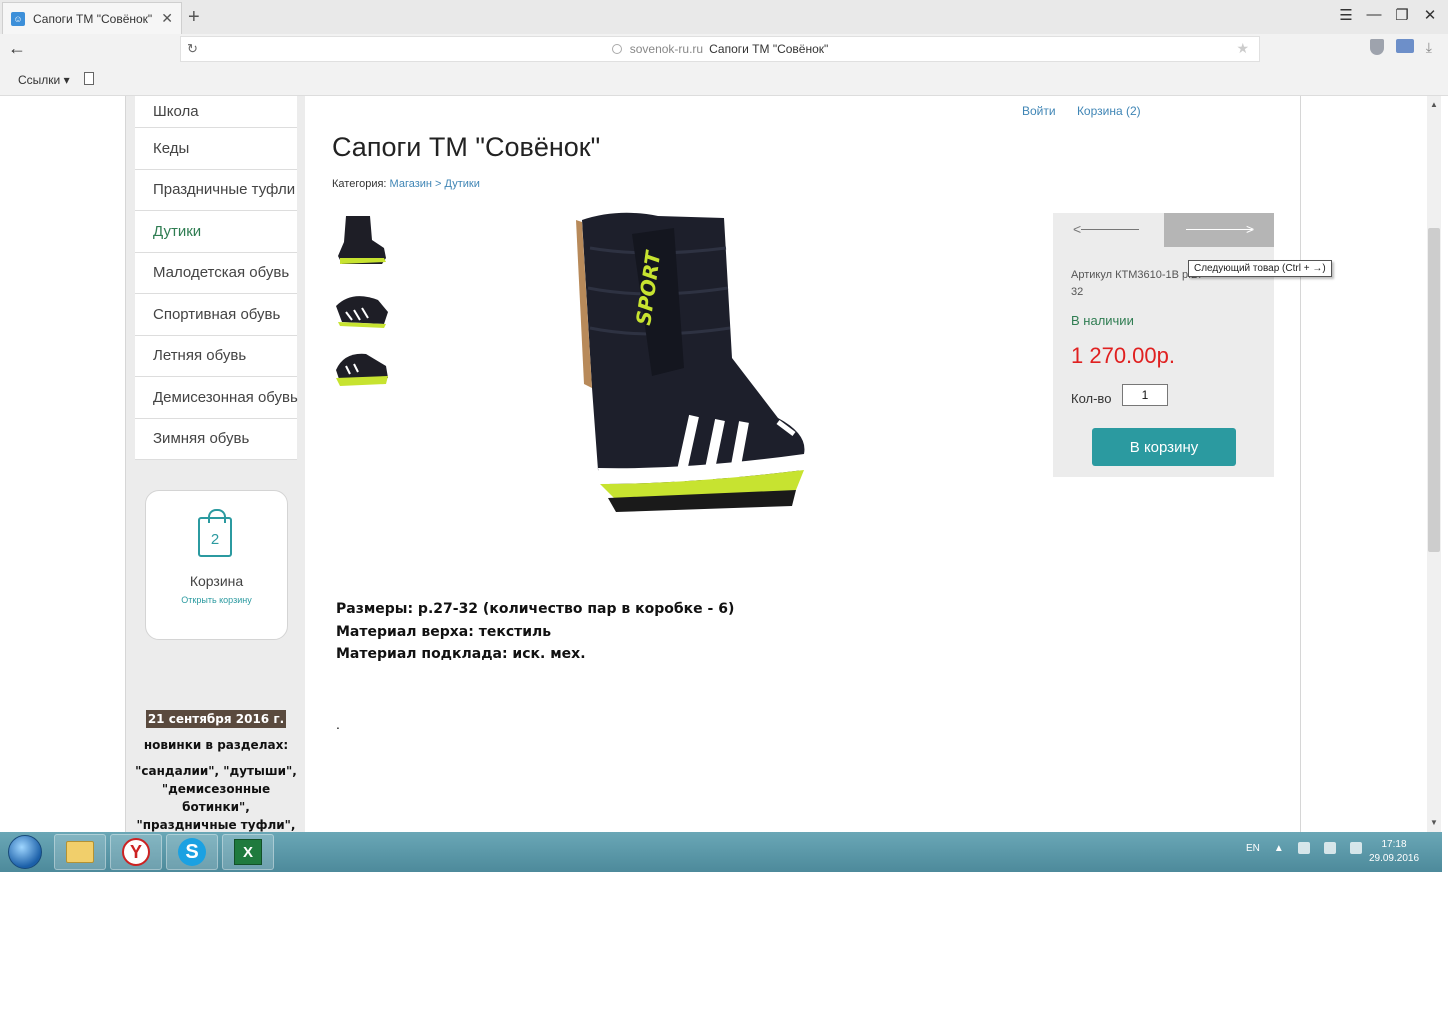 The width and height of the screenshot is (1448, 1024). What do you see at coordinates (1394, 852) in the screenshot?
I see `clock: 17:18 29.09.2016` at bounding box center [1394, 852].